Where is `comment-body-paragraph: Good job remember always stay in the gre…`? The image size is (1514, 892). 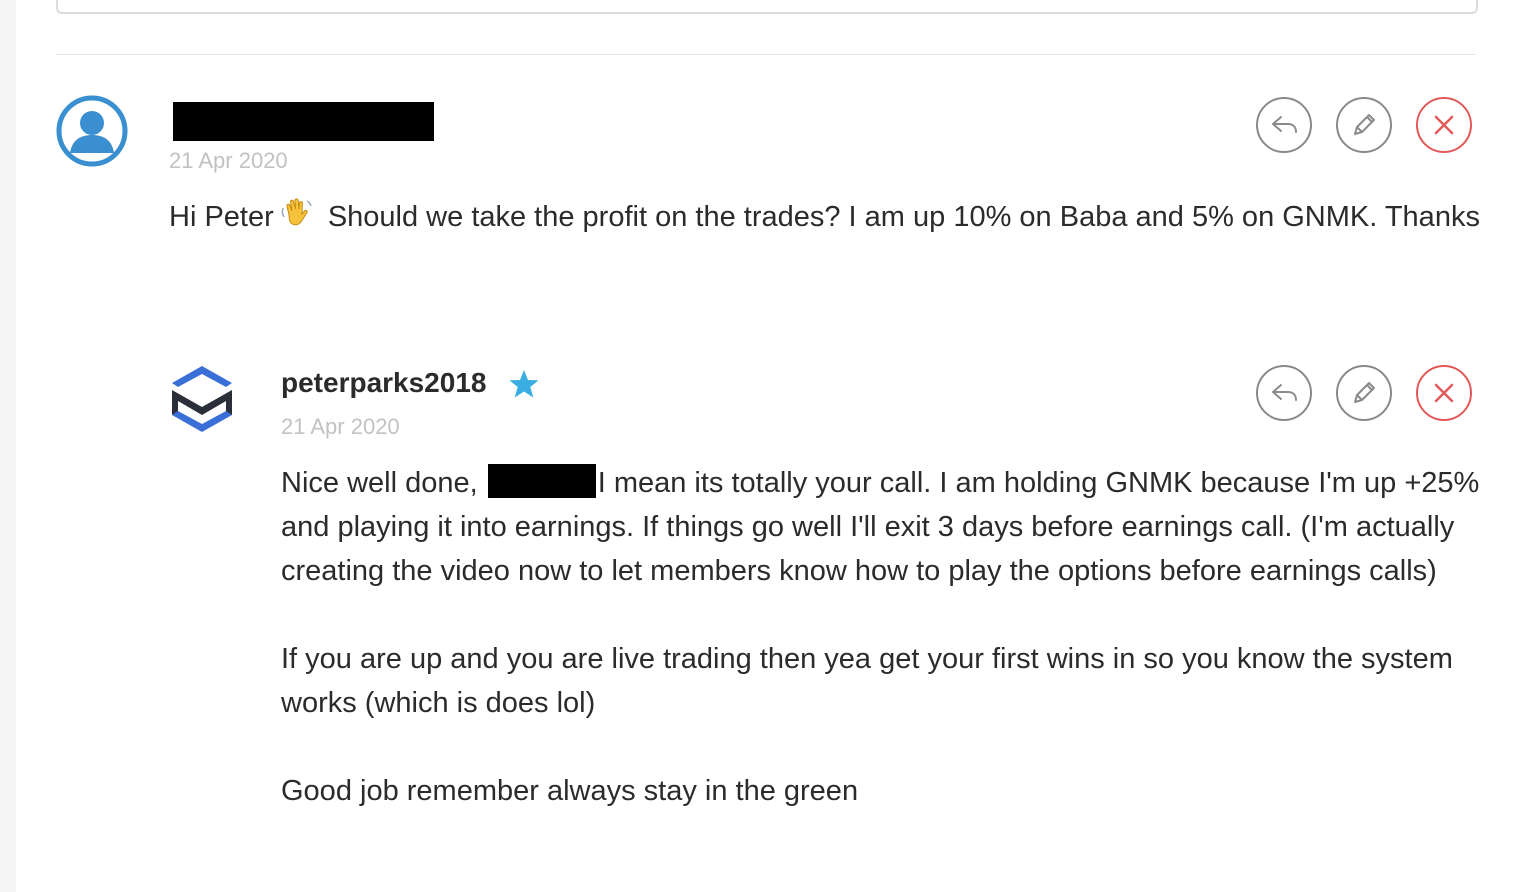 comment-body-paragraph: Good job remember always stay in the gre… is located at coordinates (570, 791).